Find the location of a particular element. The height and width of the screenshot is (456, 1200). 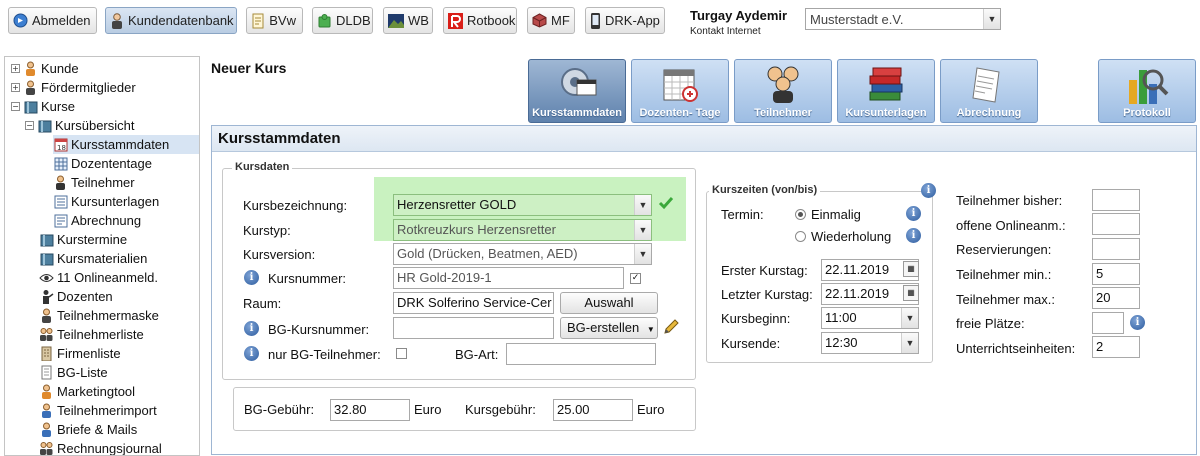

tile-label: Abrechnung is located at coordinates (989, 113).